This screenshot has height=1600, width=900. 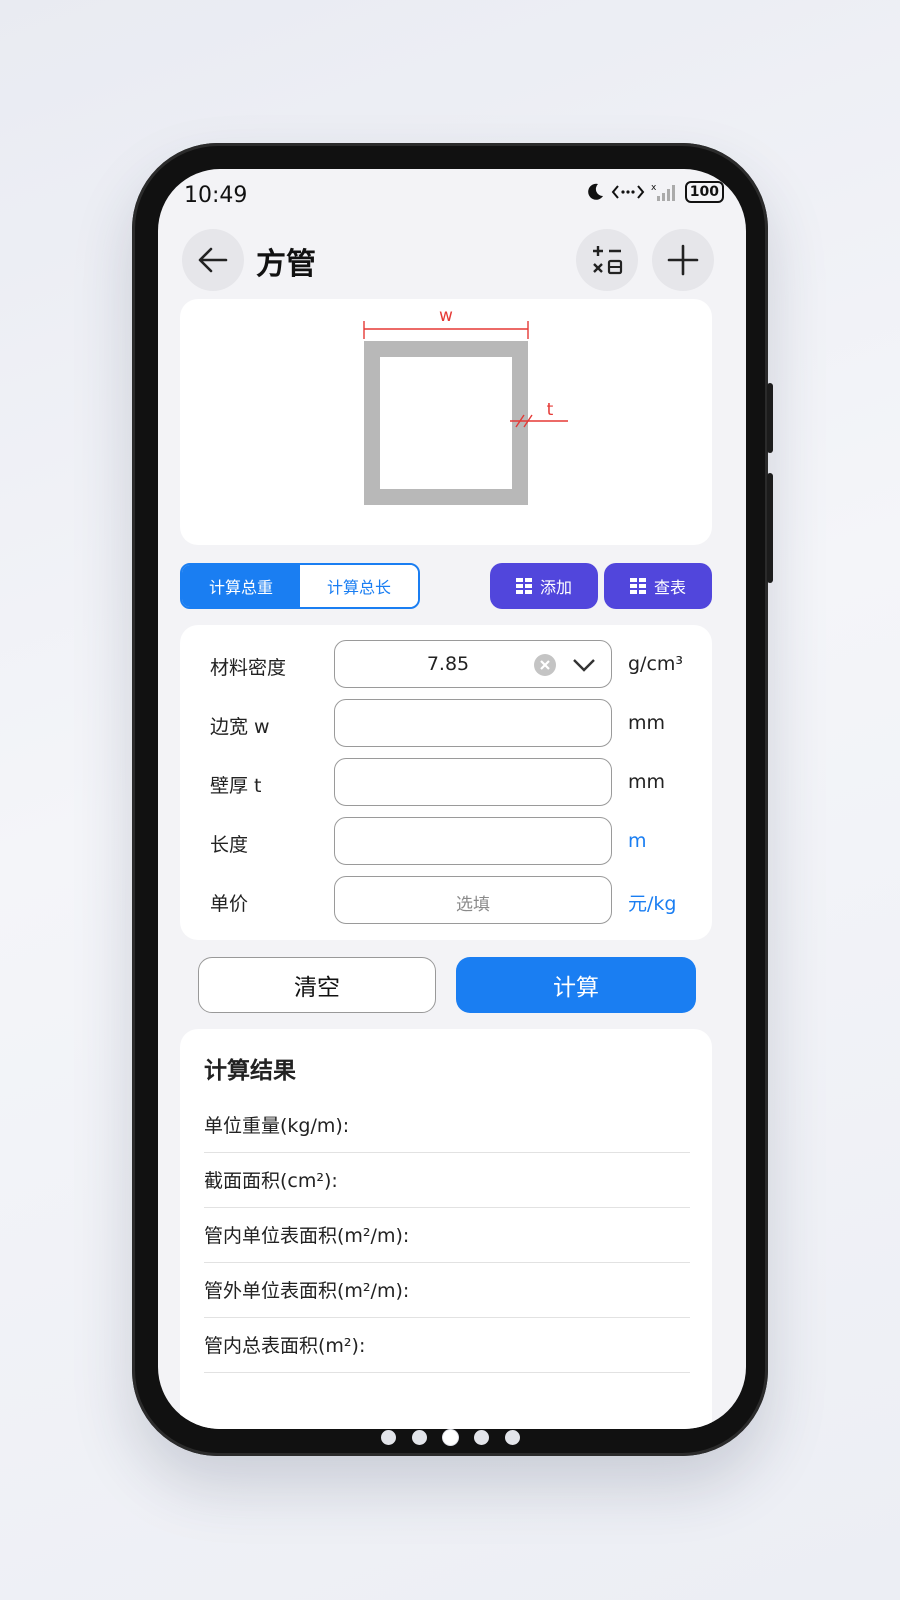 I want to click on density-value: 7.85, so click(x=448, y=664).